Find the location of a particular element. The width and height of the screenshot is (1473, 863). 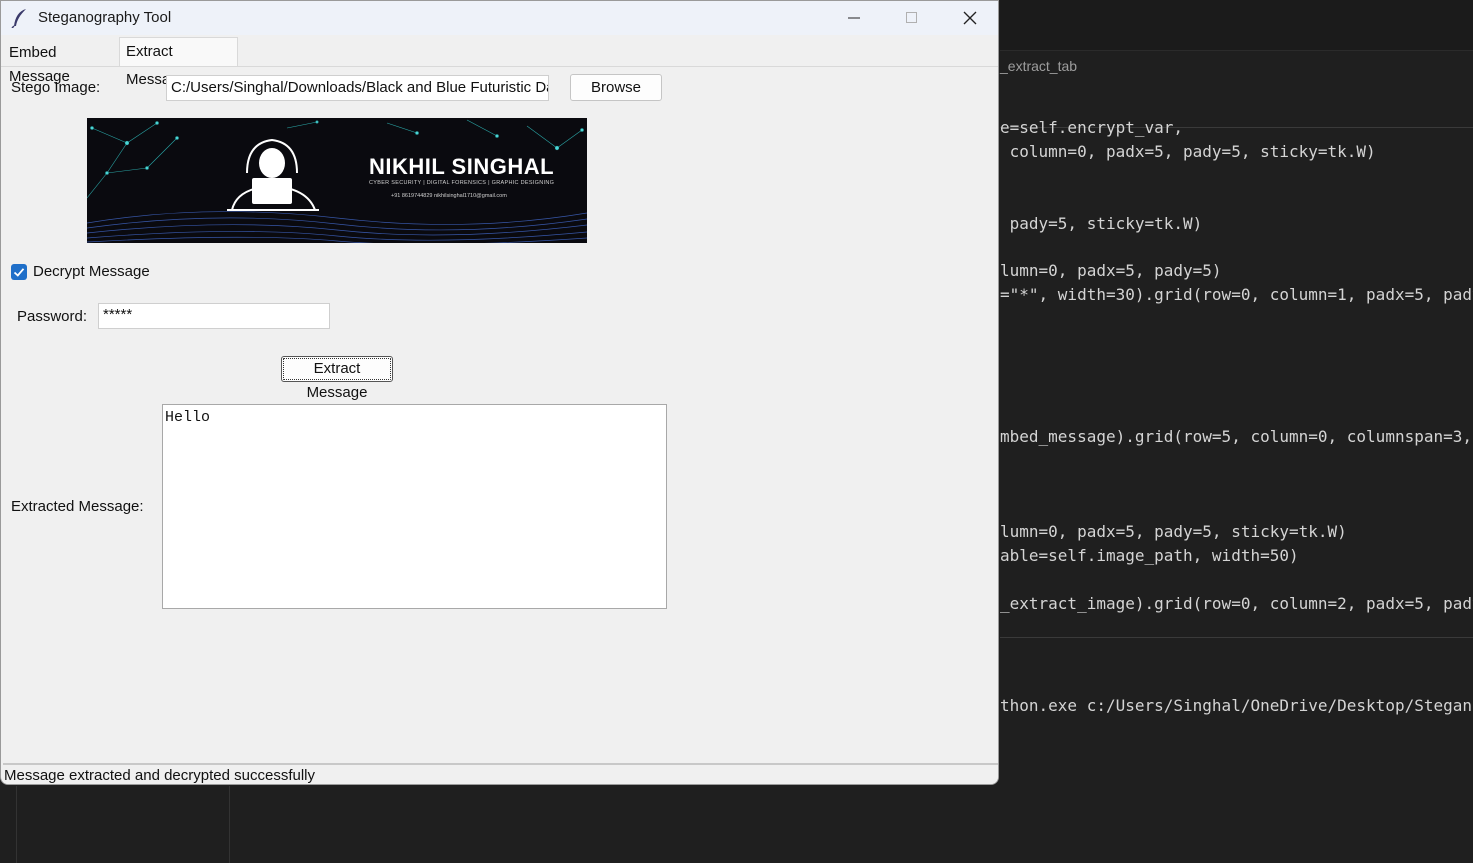

close-button is located at coordinates (969, 18).